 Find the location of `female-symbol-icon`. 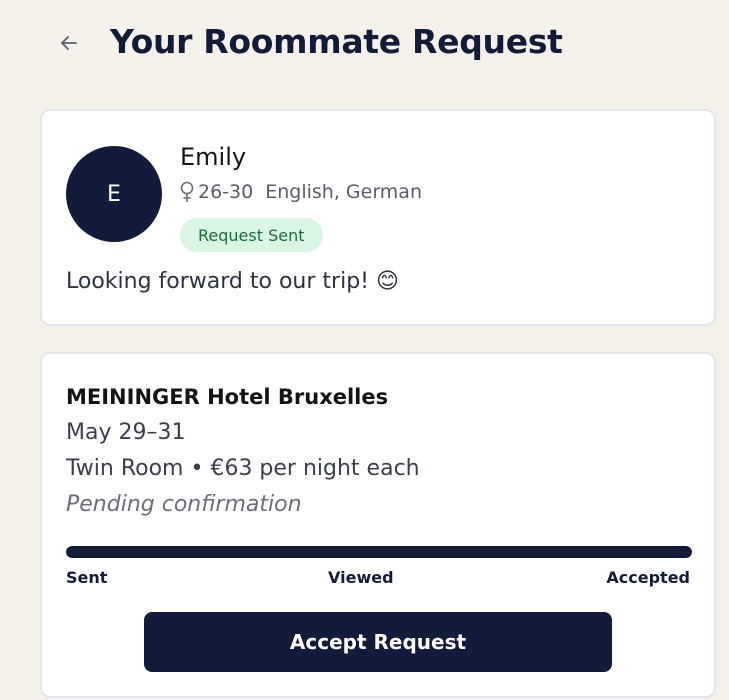

female-symbol-icon is located at coordinates (187, 192).